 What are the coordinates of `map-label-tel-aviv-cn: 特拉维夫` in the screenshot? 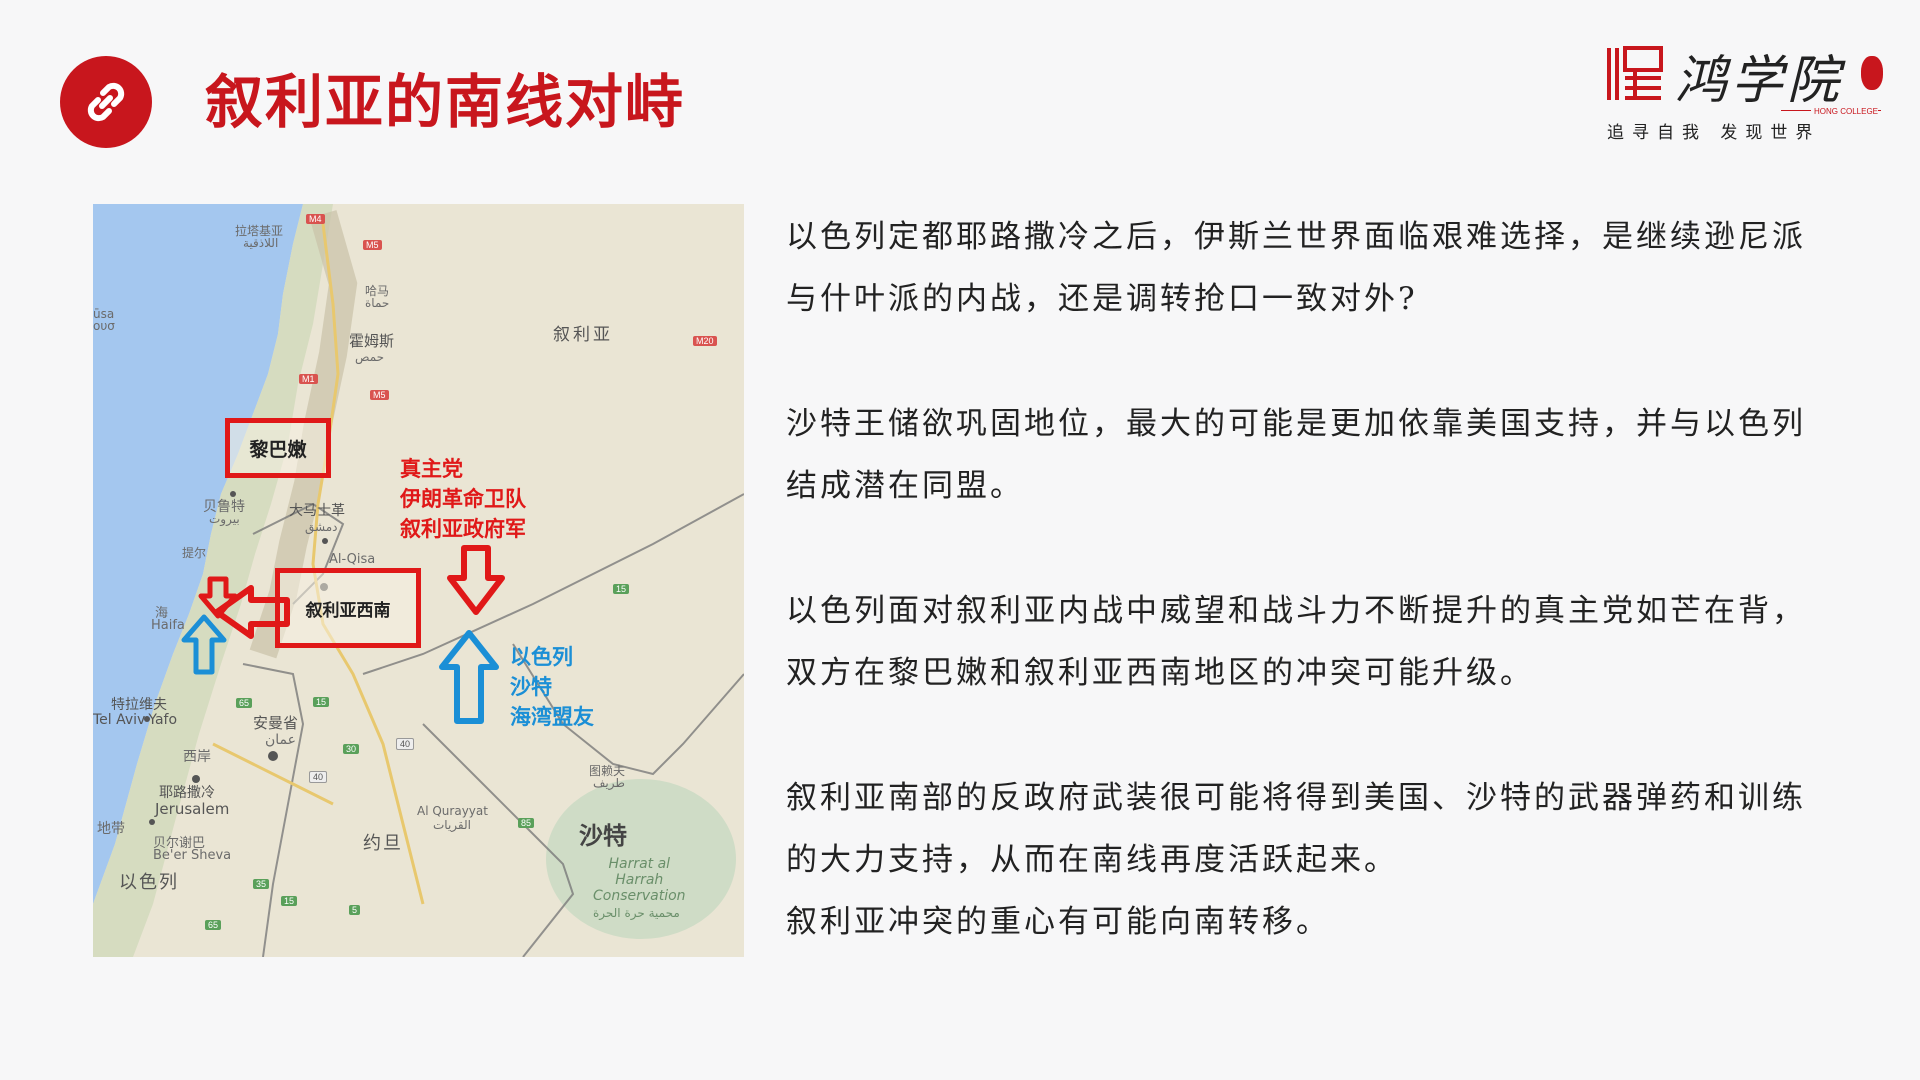 It's located at (139, 705).